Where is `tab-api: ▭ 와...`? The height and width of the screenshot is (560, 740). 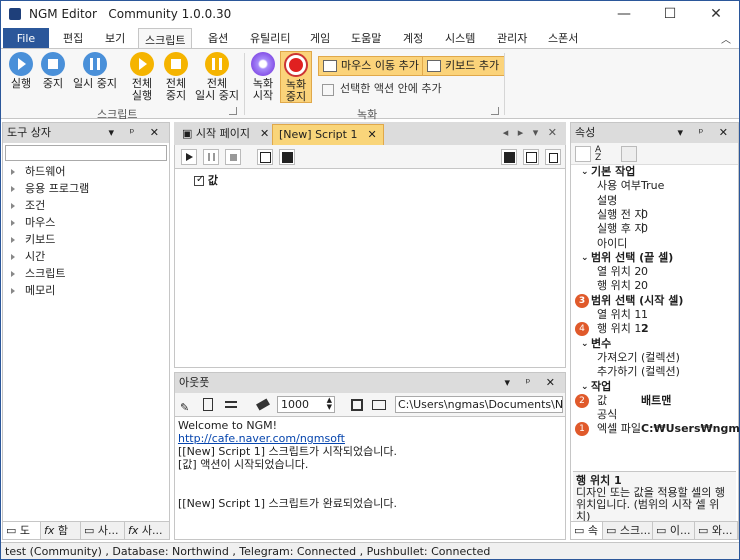
tab-api: ▭ 와... is located at coordinates (716, 530).